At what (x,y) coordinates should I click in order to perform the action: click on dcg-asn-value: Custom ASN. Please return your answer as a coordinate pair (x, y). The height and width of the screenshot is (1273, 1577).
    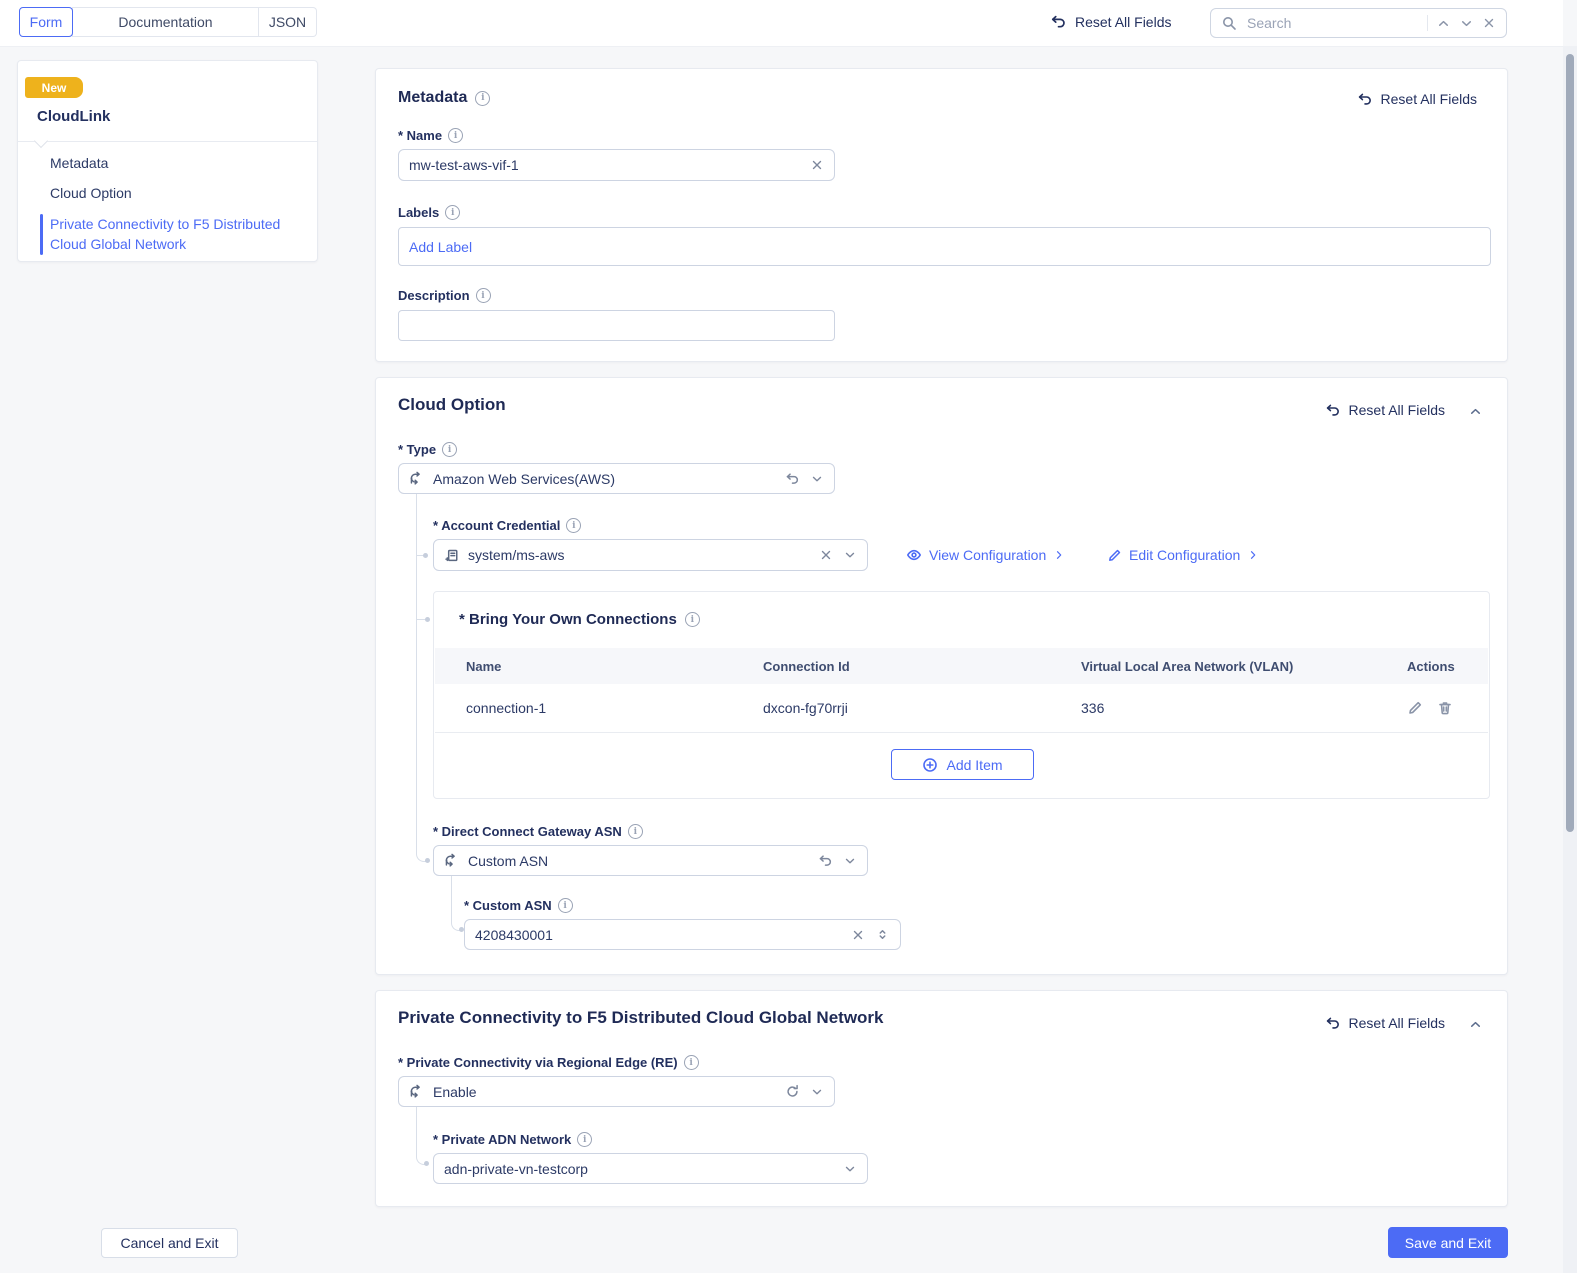
    Looking at the image, I should click on (508, 860).